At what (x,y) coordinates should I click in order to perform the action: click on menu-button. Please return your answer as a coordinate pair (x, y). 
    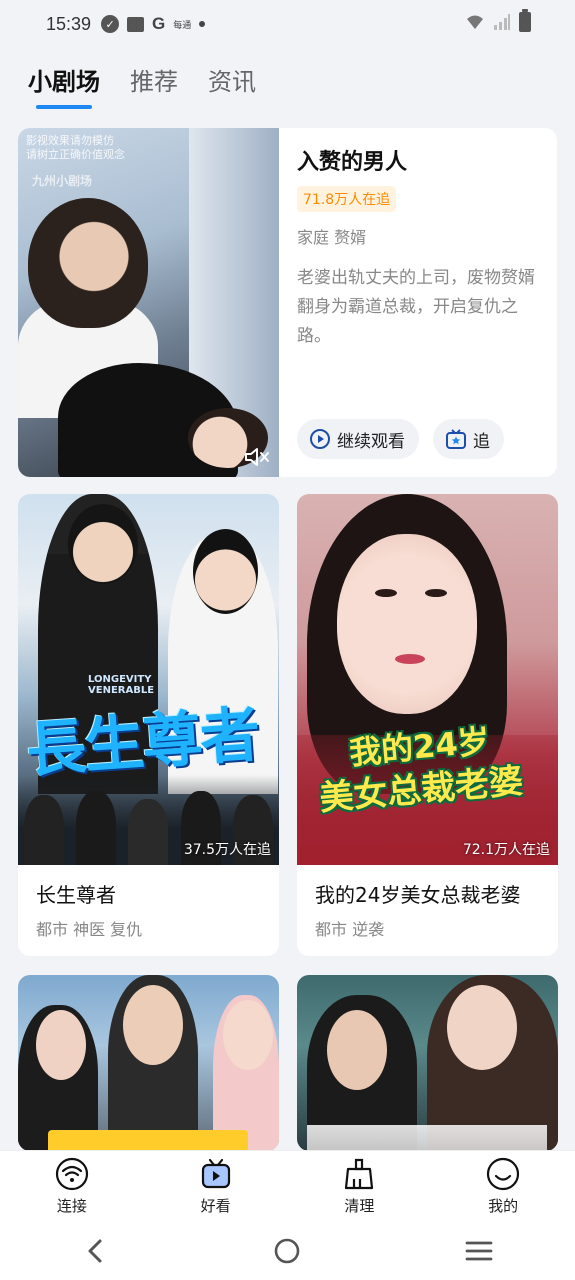
    Looking at the image, I should click on (479, 1251).